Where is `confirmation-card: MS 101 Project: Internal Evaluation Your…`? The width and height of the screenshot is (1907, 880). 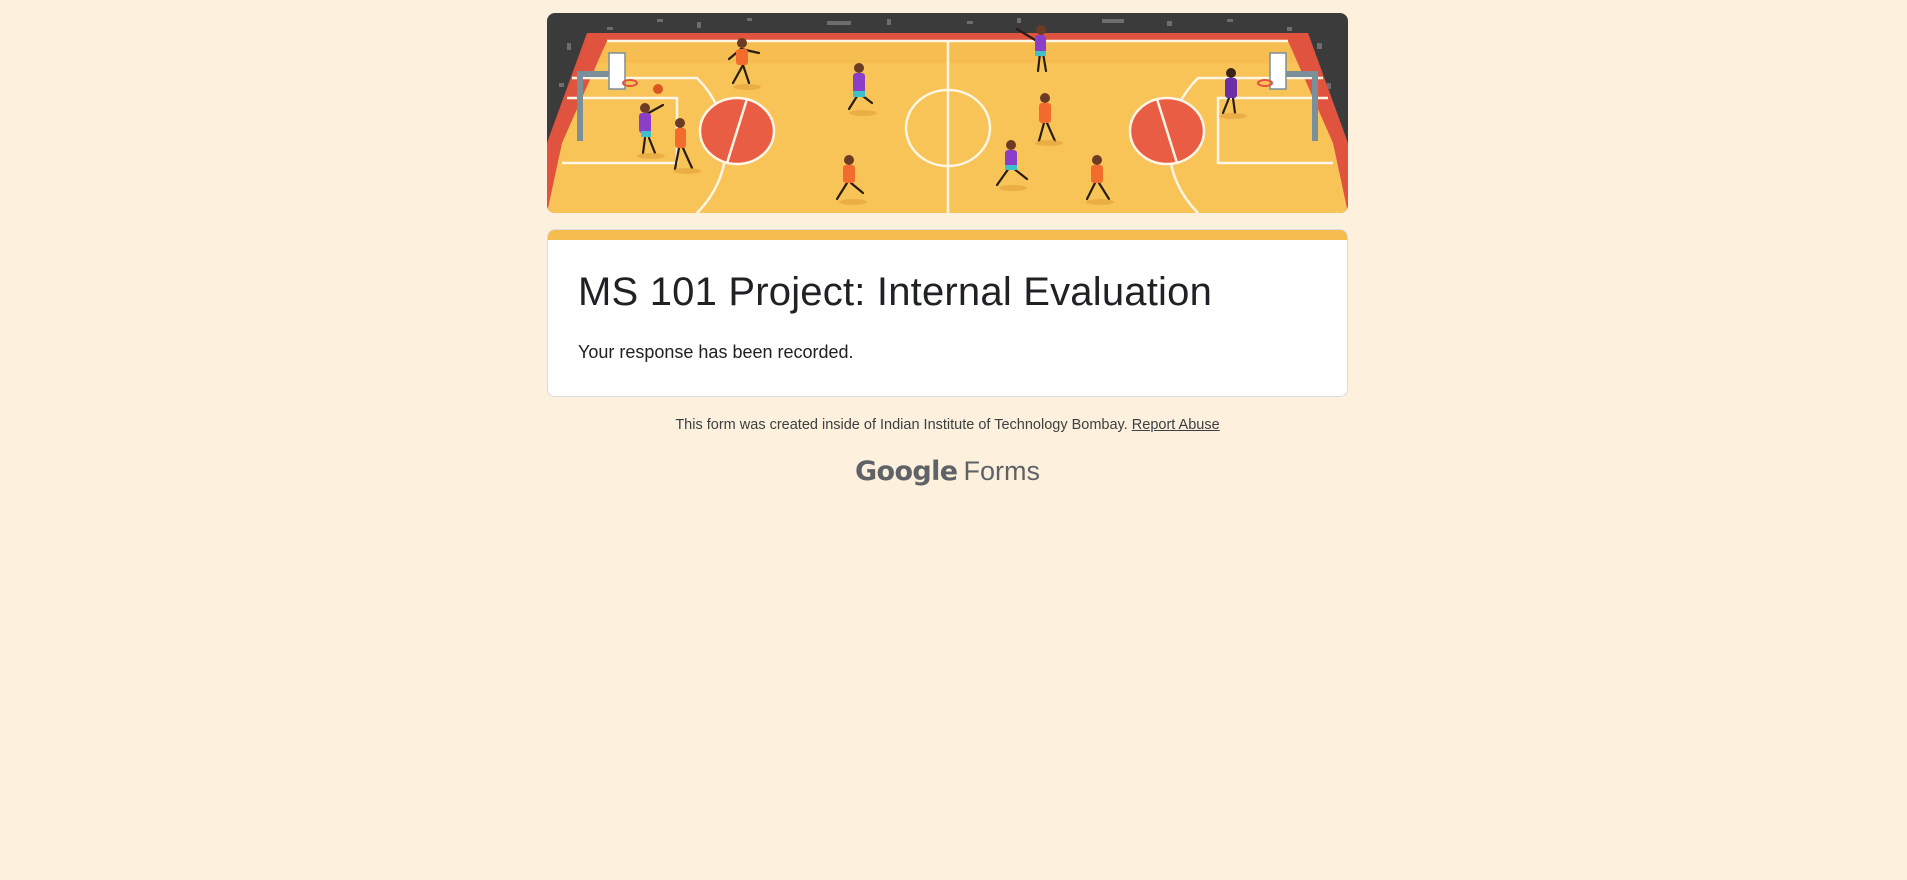
confirmation-card: MS 101 Project: Internal Evaluation Your… is located at coordinates (947, 313).